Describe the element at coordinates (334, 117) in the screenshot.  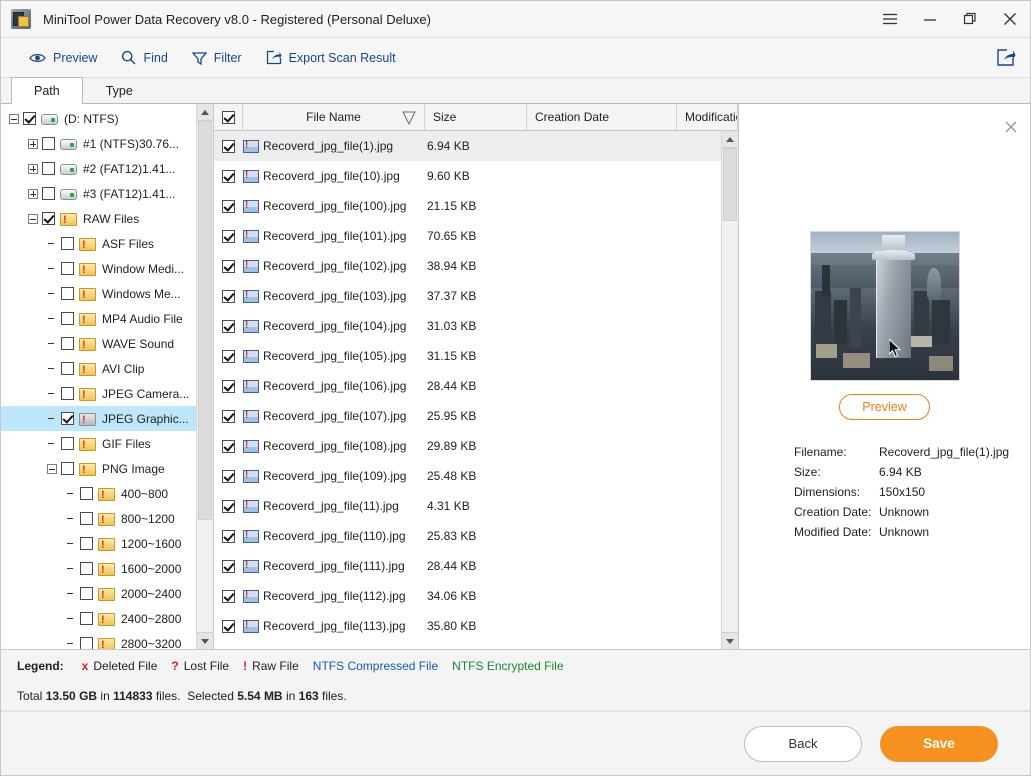
I see `column-header-file-name: File Name` at that location.